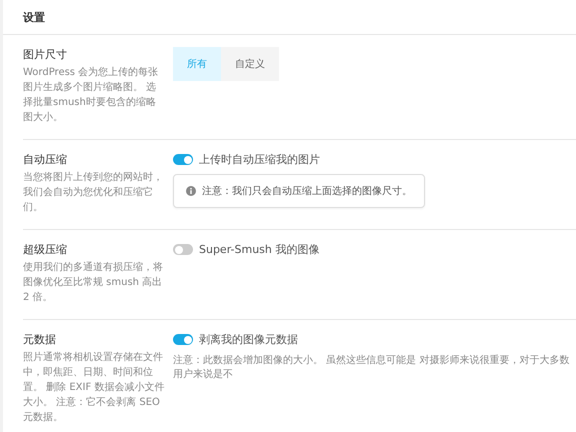 Image resolution: width=576 pixels, height=432 pixels. What do you see at coordinates (259, 249) in the screenshot?
I see `toggle-label: Super-Smush 我的图像` at bounding box center [259, 249].